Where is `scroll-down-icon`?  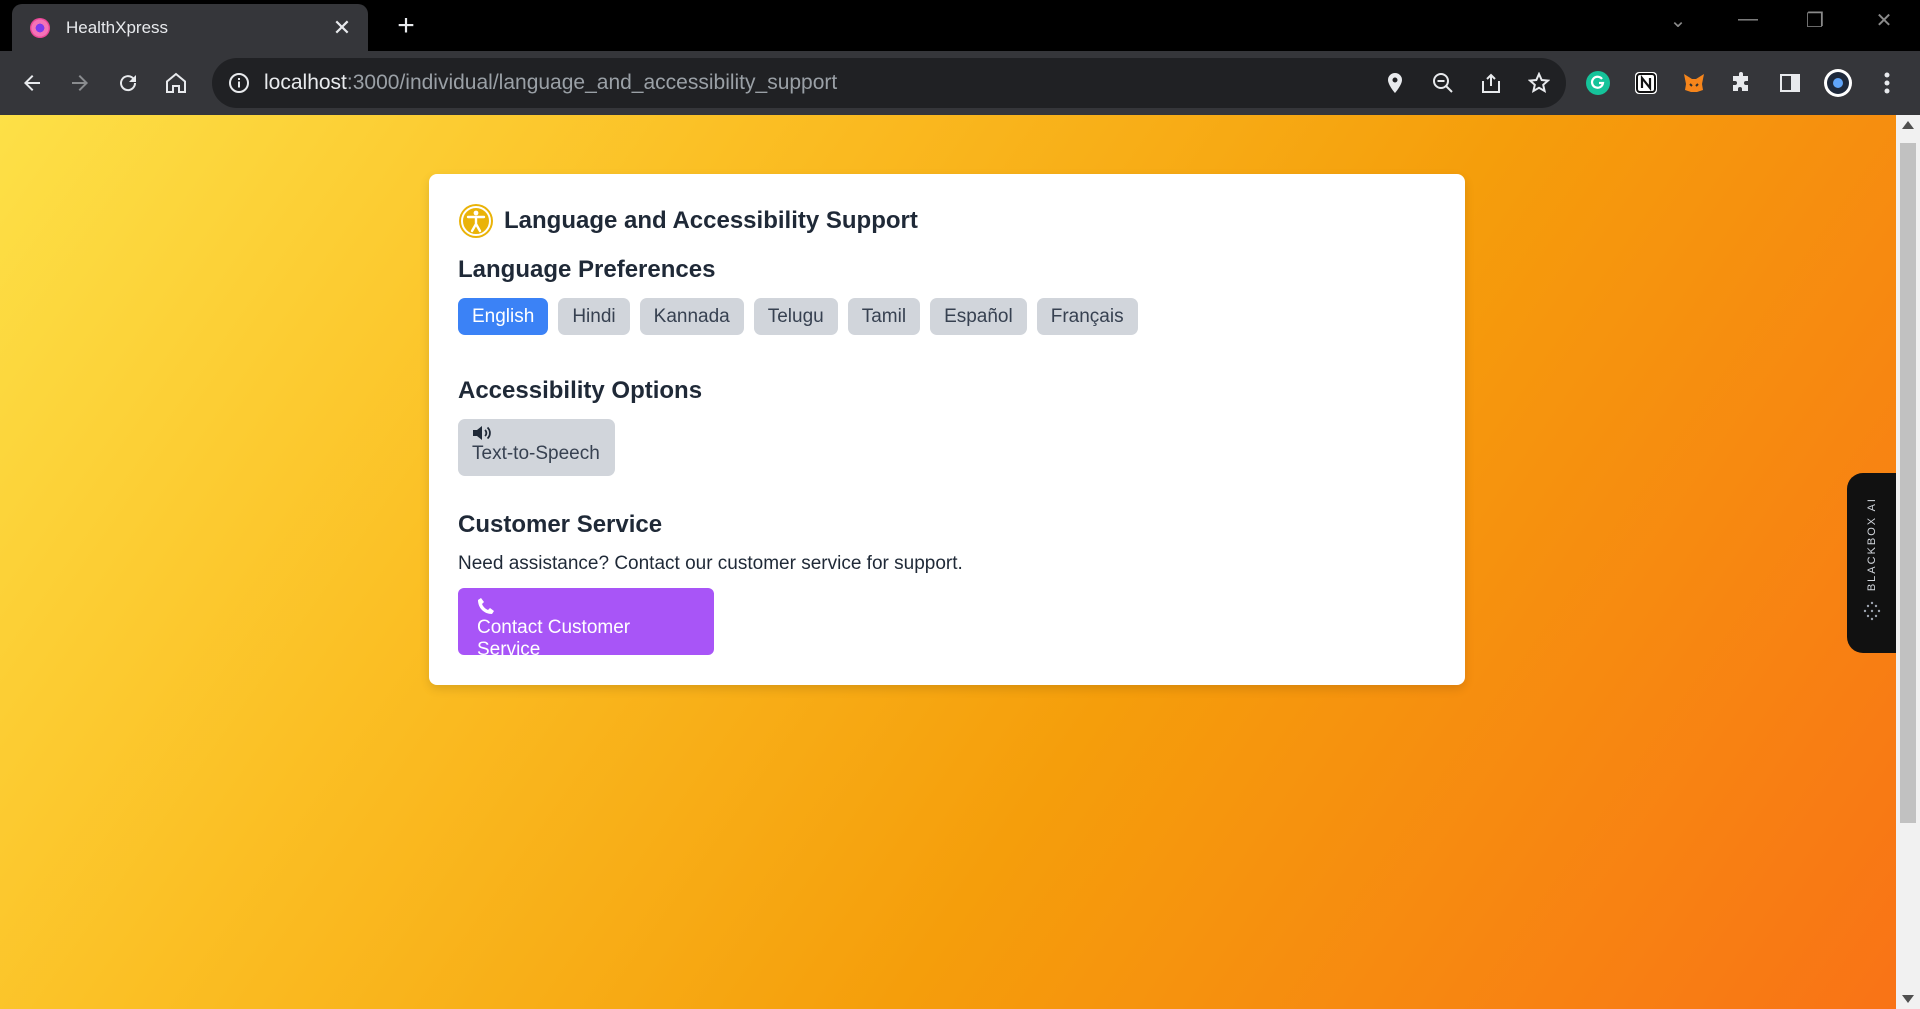
scroll-down-icon is located at coordinates (1908, 999).